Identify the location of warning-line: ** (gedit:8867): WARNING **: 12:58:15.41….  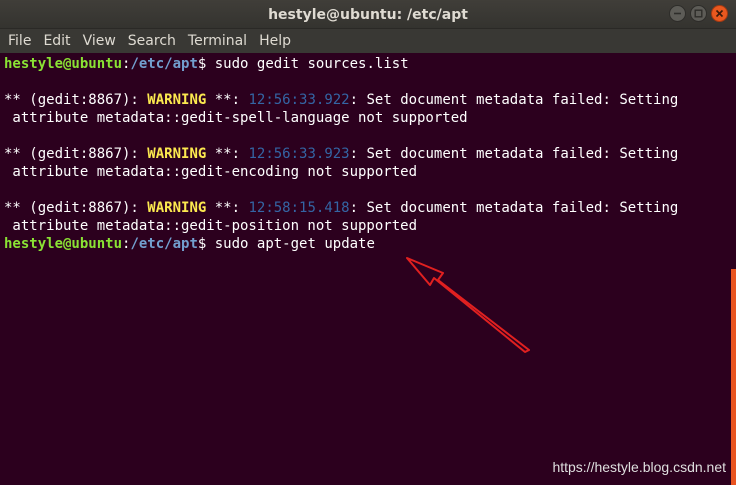
(370, 208).